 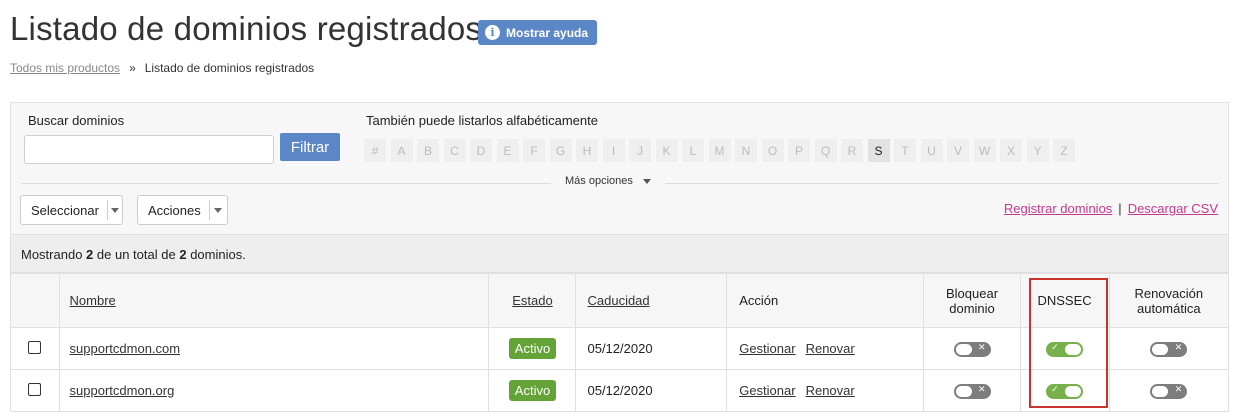 I want to click on letter-e: E, so click(x=507, y=150).